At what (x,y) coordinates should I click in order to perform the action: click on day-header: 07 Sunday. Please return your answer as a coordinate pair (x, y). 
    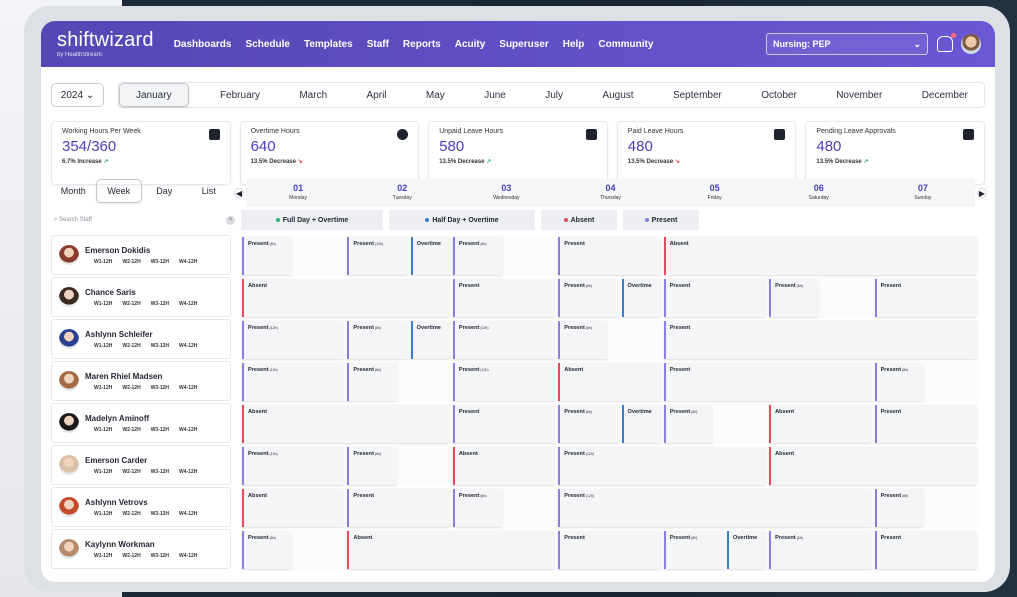
    Looking at the image, I should click on (923, 193).